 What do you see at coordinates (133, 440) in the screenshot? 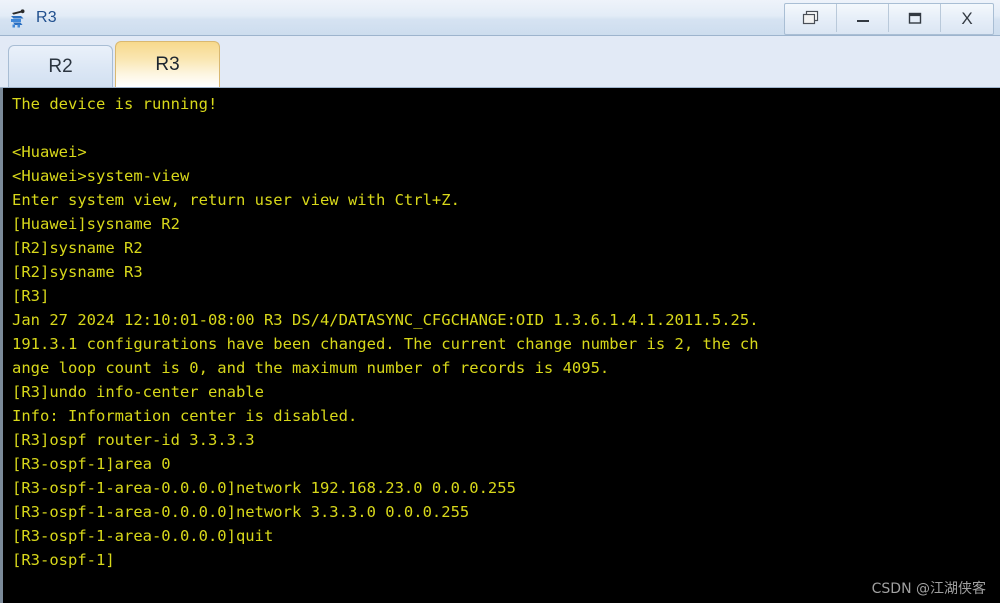
I see `terminal-line: [R3]ospf router-id 3.3.3.3` at bounding box center [133, 440].